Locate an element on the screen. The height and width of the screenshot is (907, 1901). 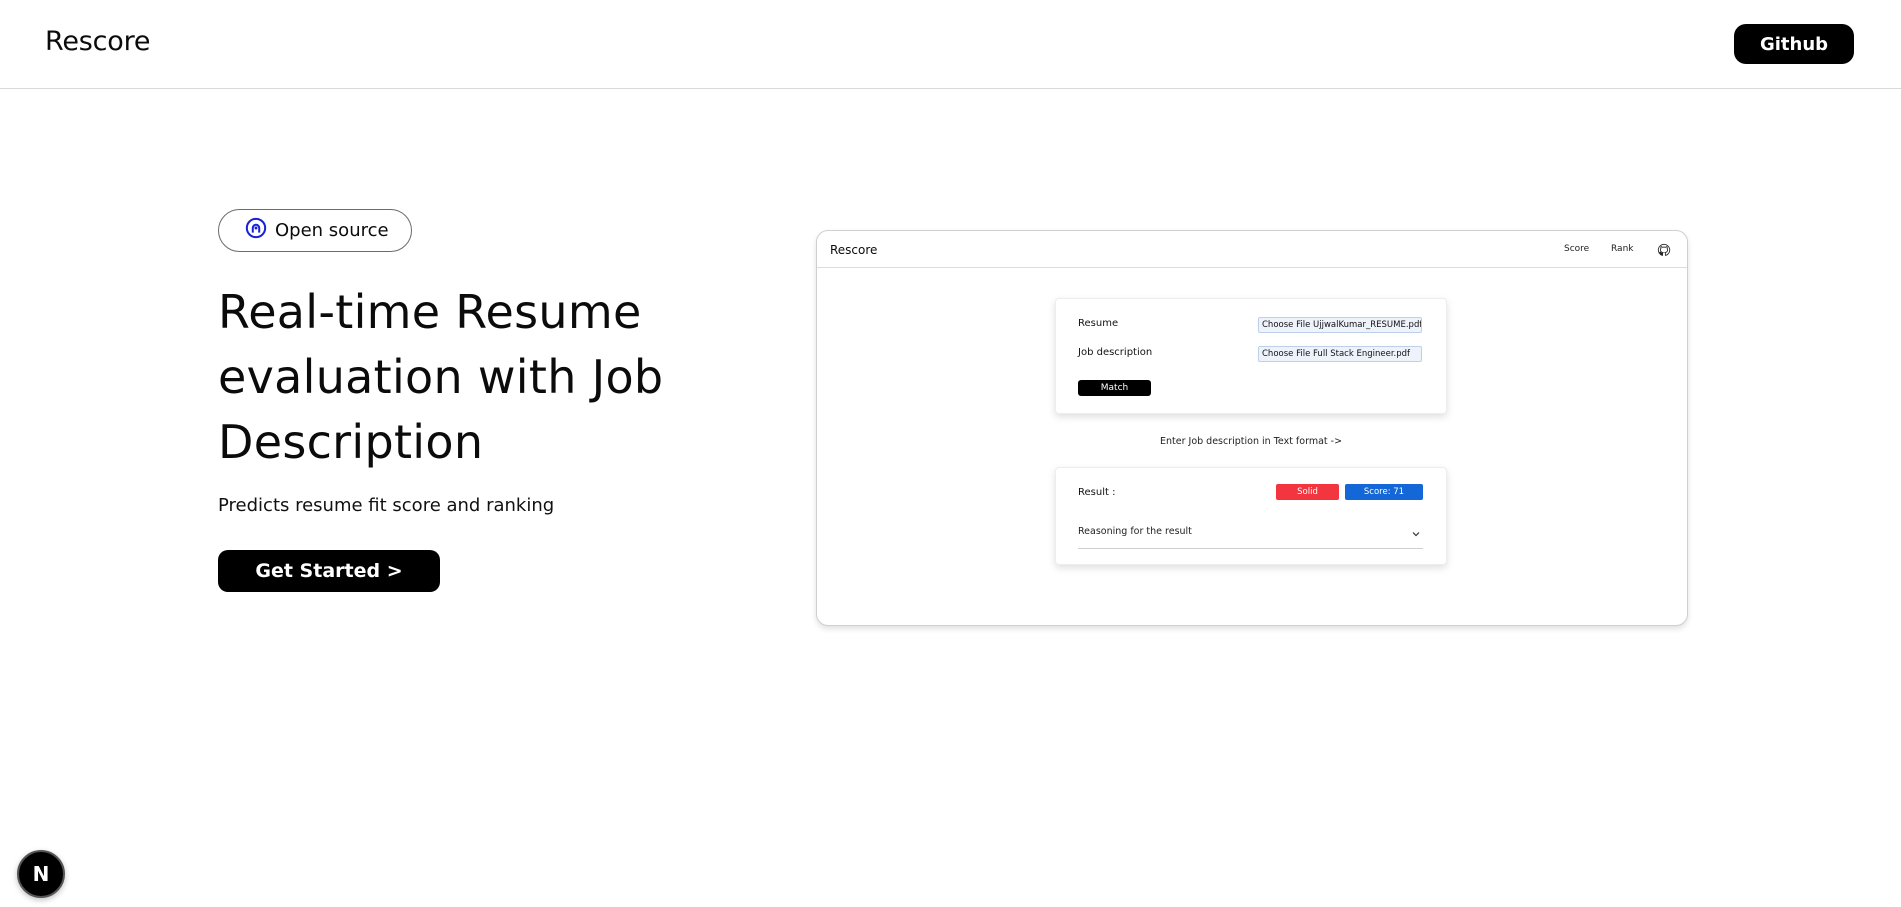
github-button: Github is located at coordinates (1794, 44).